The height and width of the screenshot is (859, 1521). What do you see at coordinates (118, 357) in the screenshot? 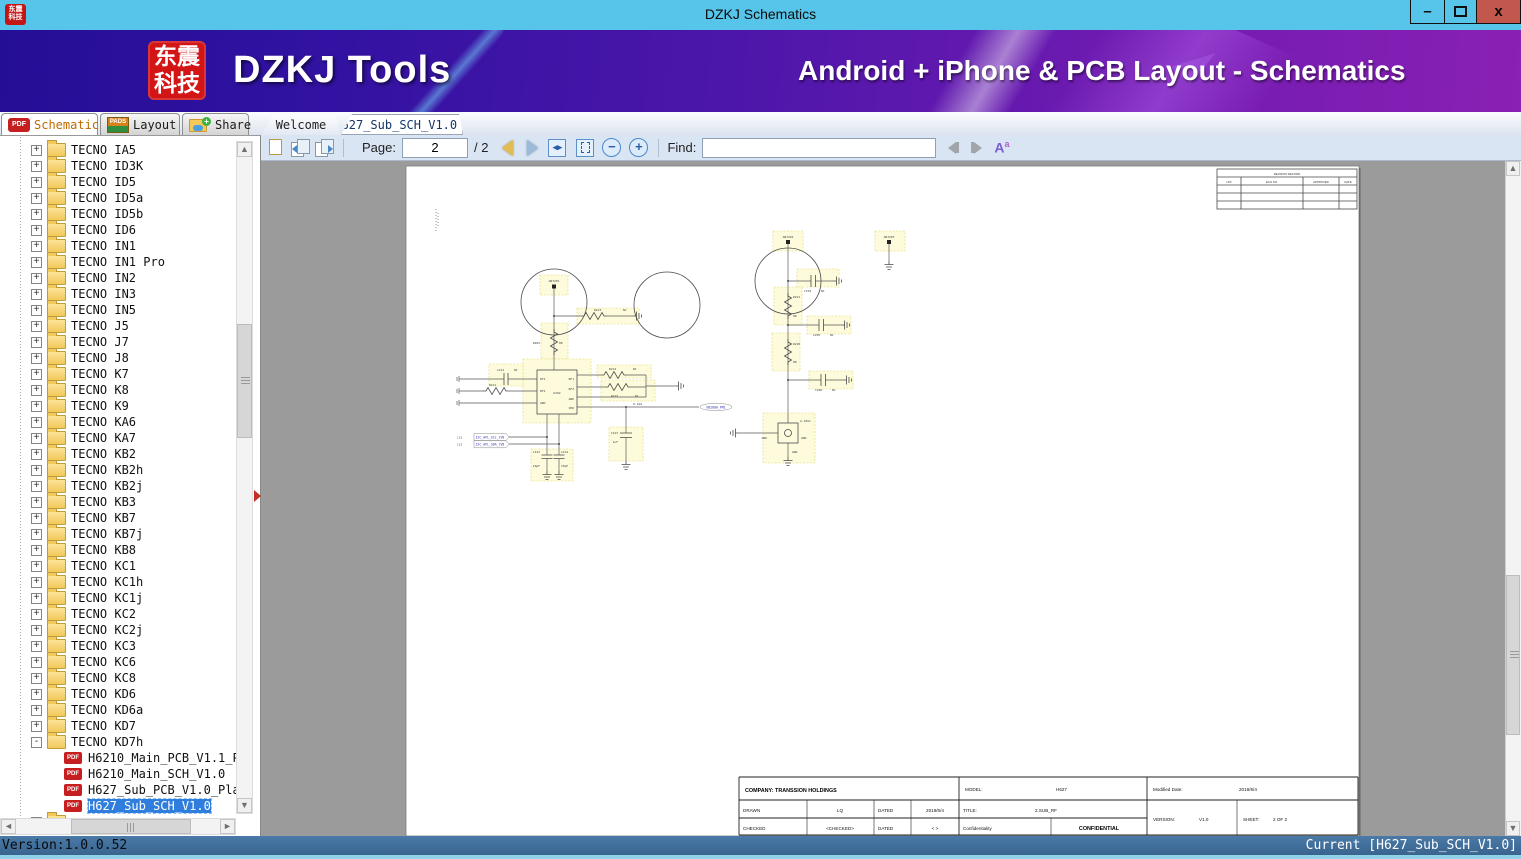
I see `tree-folder: + TECNO J8` at bounding box center [118, 357].